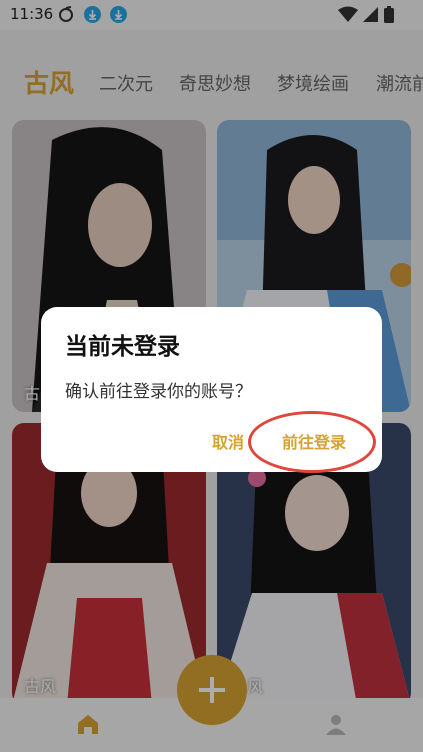 This screenshot has height=752, width=423. I want to click on dialog-title: 当前未登录, so click(122, 347).